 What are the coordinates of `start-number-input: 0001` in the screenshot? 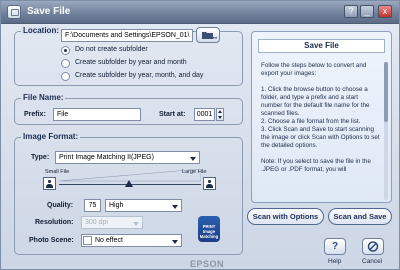 It's located at (204, 114).